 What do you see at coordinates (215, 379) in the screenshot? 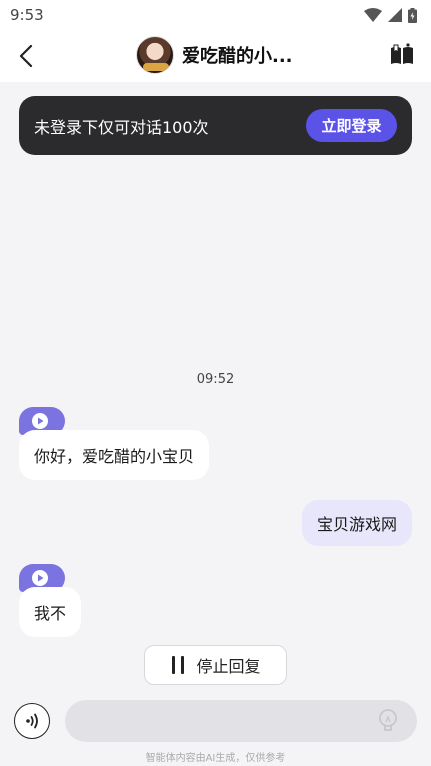
I see `chat-timestamp: 09:52` at bounding box center [215, 379].